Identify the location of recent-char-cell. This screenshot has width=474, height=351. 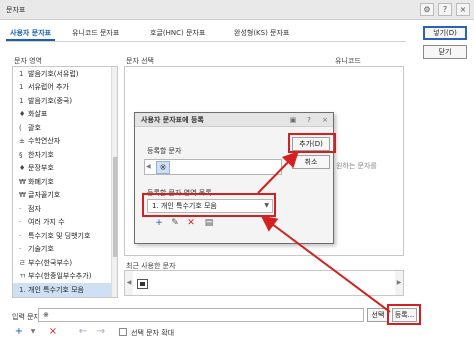
(142, 284).